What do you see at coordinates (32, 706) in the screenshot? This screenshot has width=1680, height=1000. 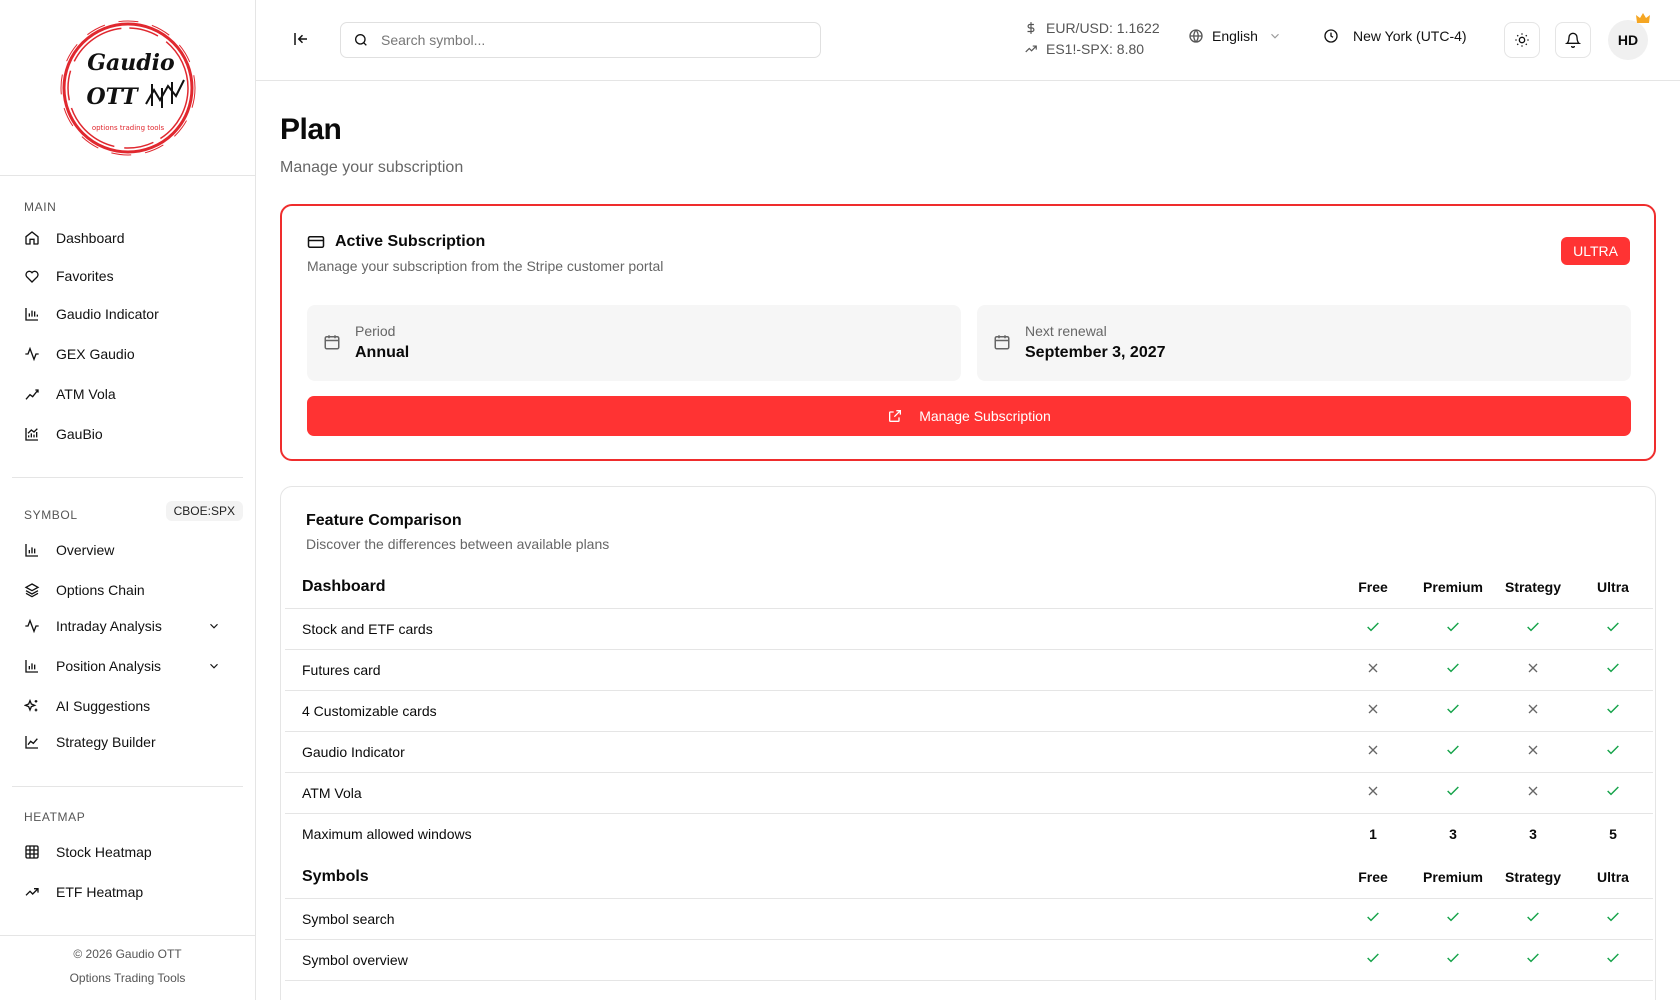 I see `sparkles-icon` at bounding box center [32, 706].